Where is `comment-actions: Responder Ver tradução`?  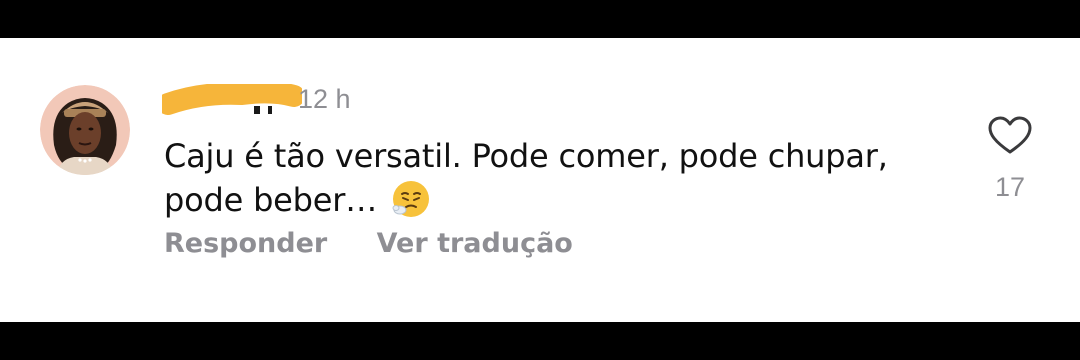
comment-actions: Responder Ver tradução is located at coordinates (388, 243).